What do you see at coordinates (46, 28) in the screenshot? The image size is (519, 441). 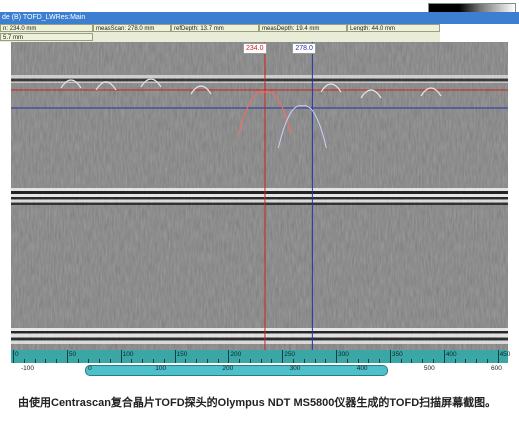 I see `ref-scan-cell: n: 234.0 mm` at bounding box center [46, 28].